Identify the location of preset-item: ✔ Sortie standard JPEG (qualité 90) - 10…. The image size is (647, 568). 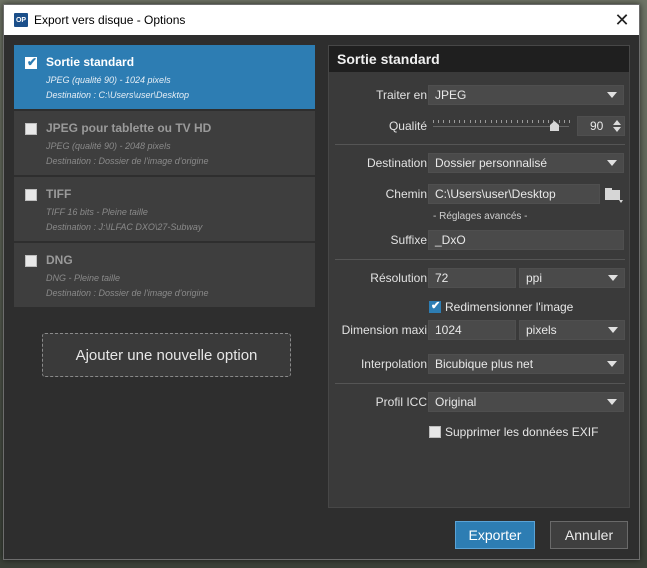
(164, 77).